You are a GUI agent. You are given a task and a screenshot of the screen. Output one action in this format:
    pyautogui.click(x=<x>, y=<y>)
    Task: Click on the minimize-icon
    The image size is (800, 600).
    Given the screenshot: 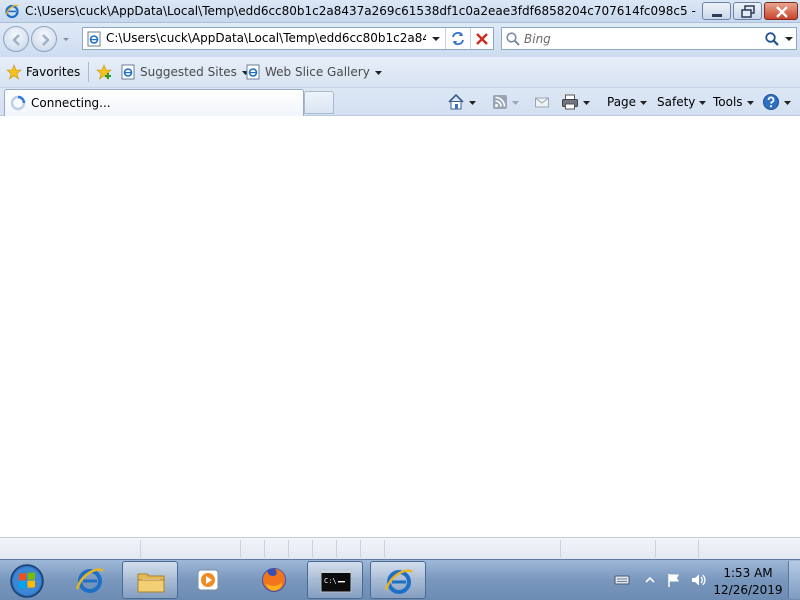 What is the action you would take?
    pyautogui.click(x=717, y=15)
    